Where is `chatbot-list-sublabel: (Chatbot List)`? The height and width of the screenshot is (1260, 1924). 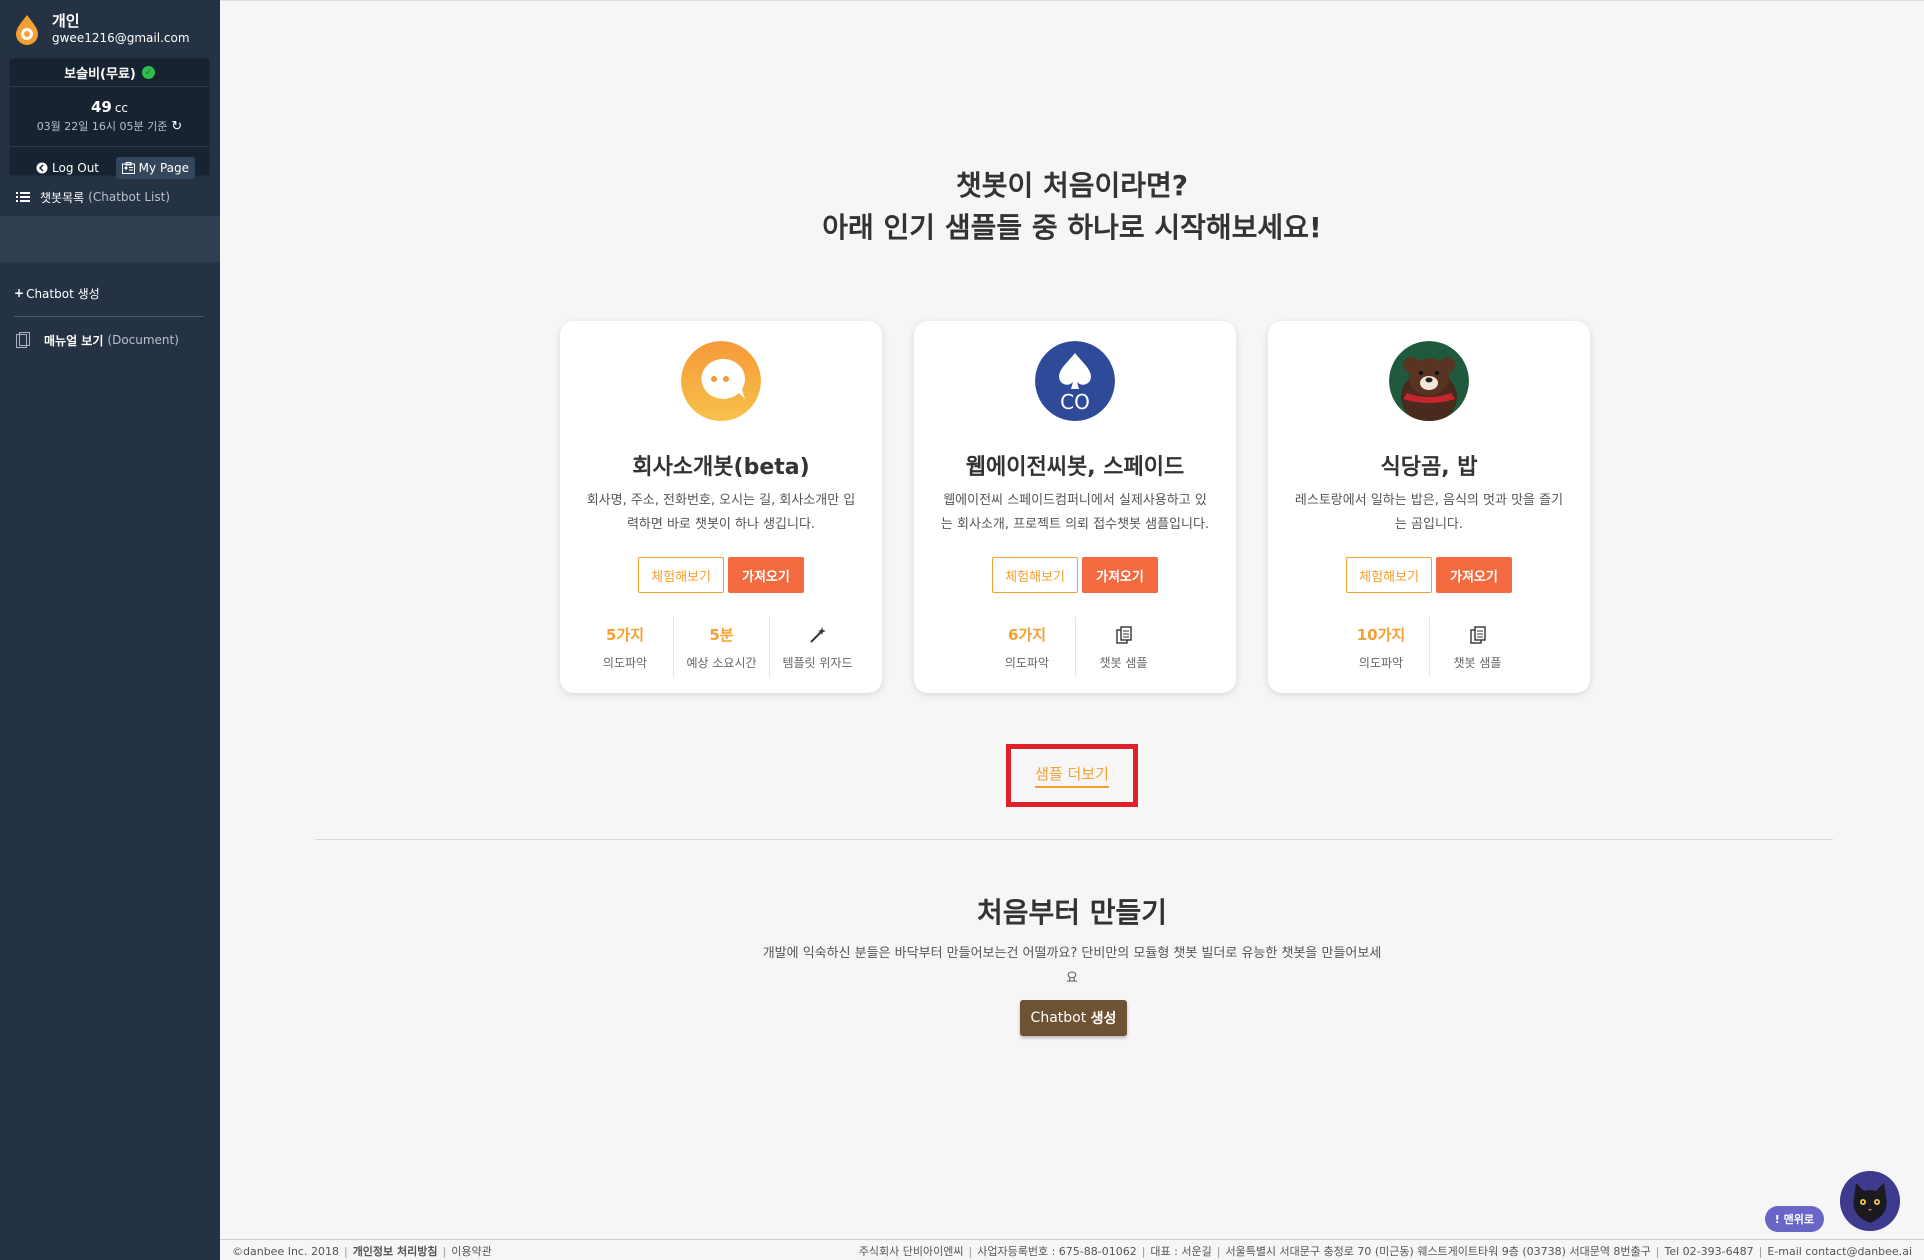
chatbot-list-sublabel: (Chatbot List) is located at coordinates (129, 197).